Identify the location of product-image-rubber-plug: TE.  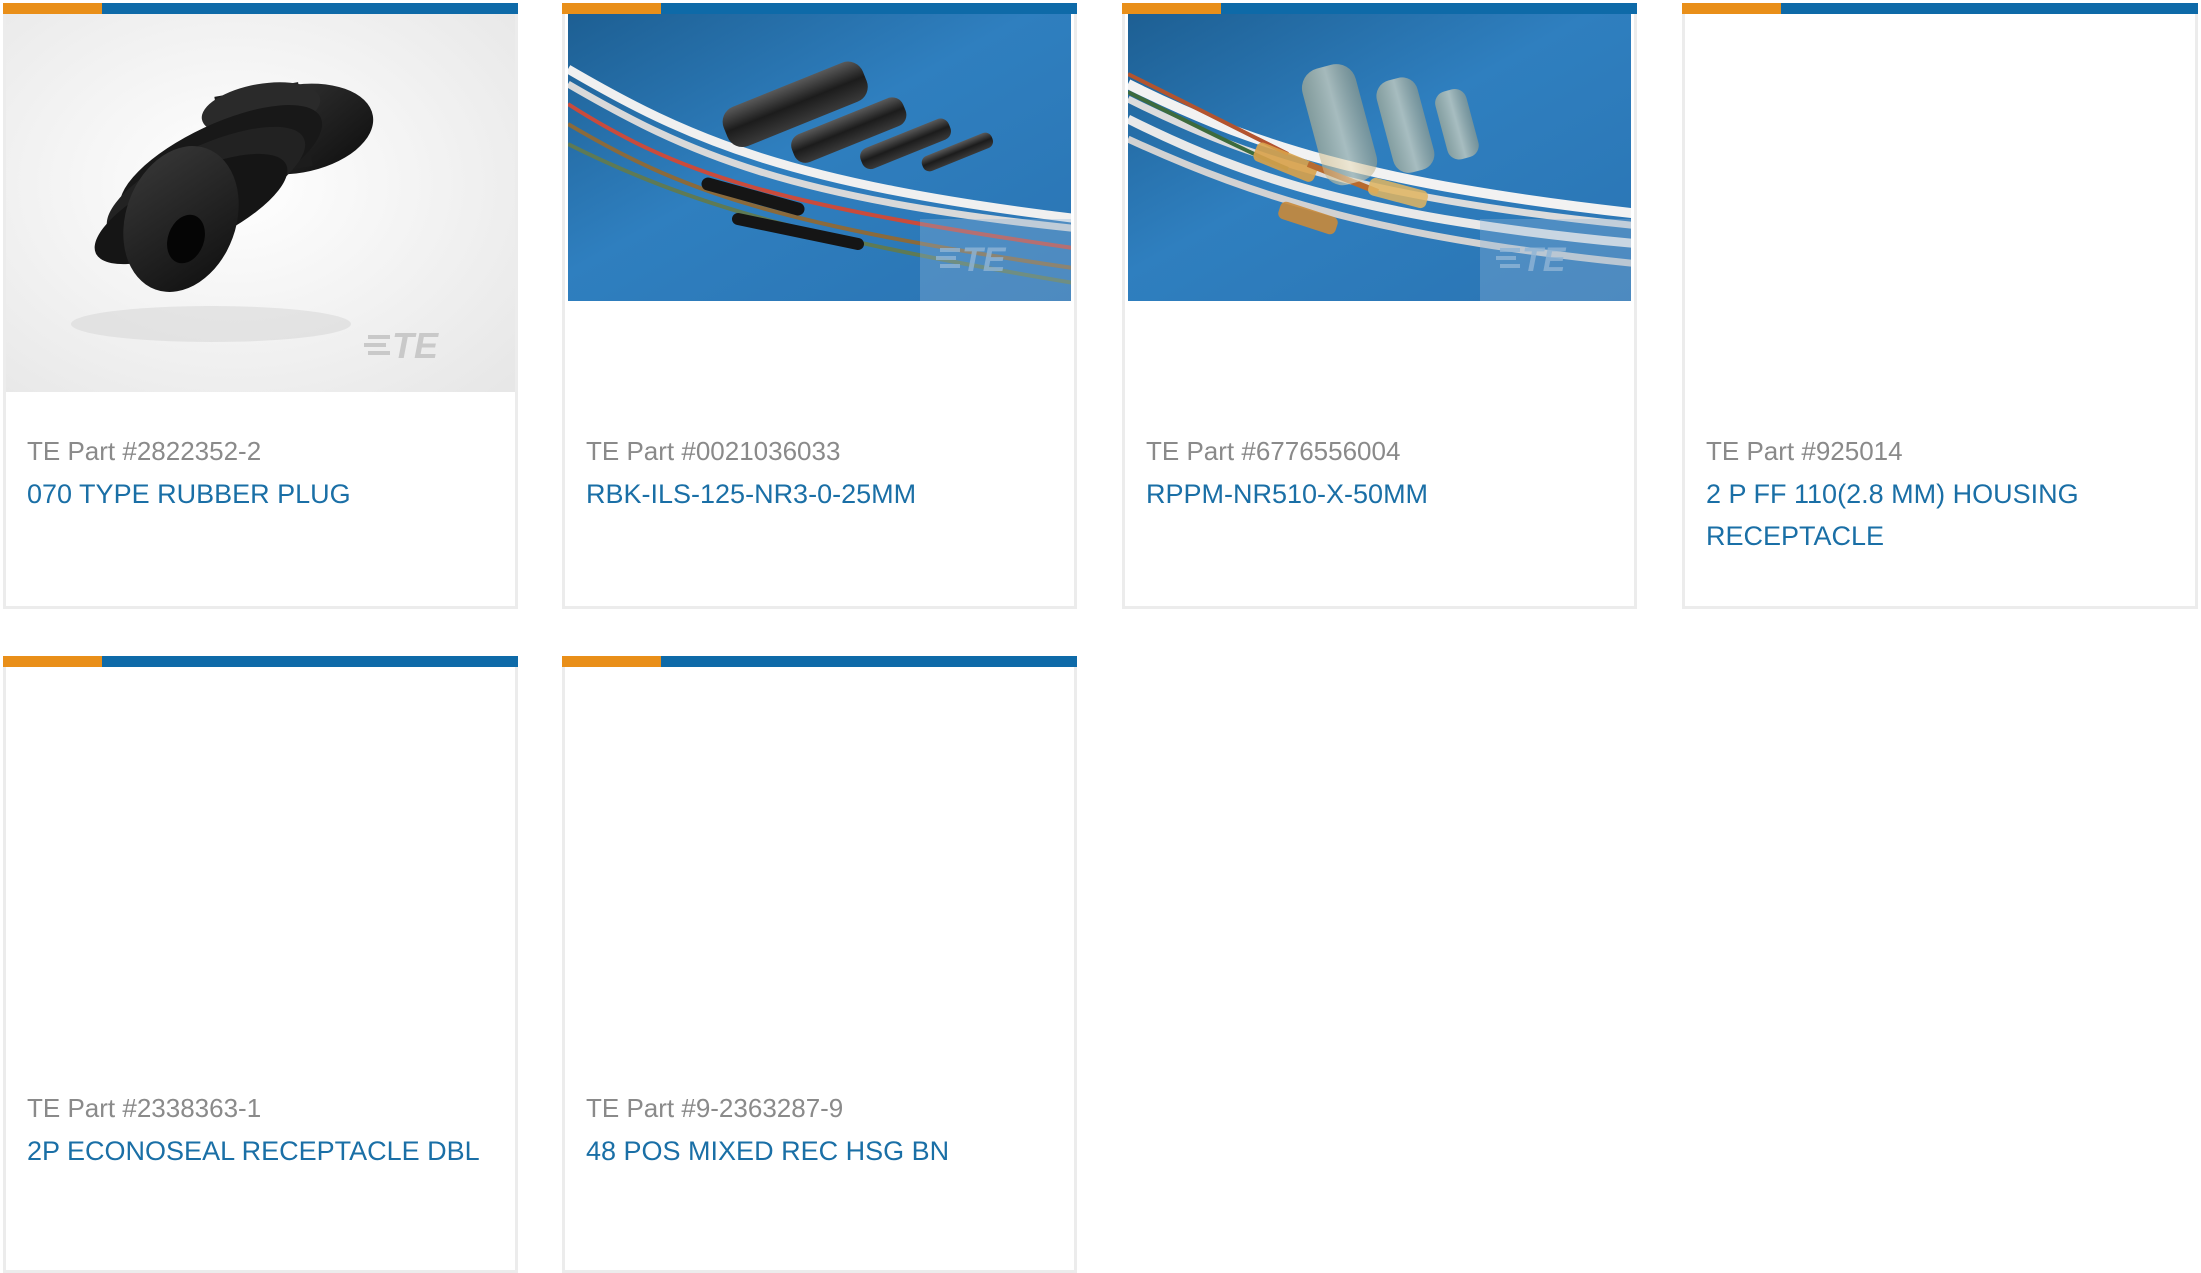
(260, 203).